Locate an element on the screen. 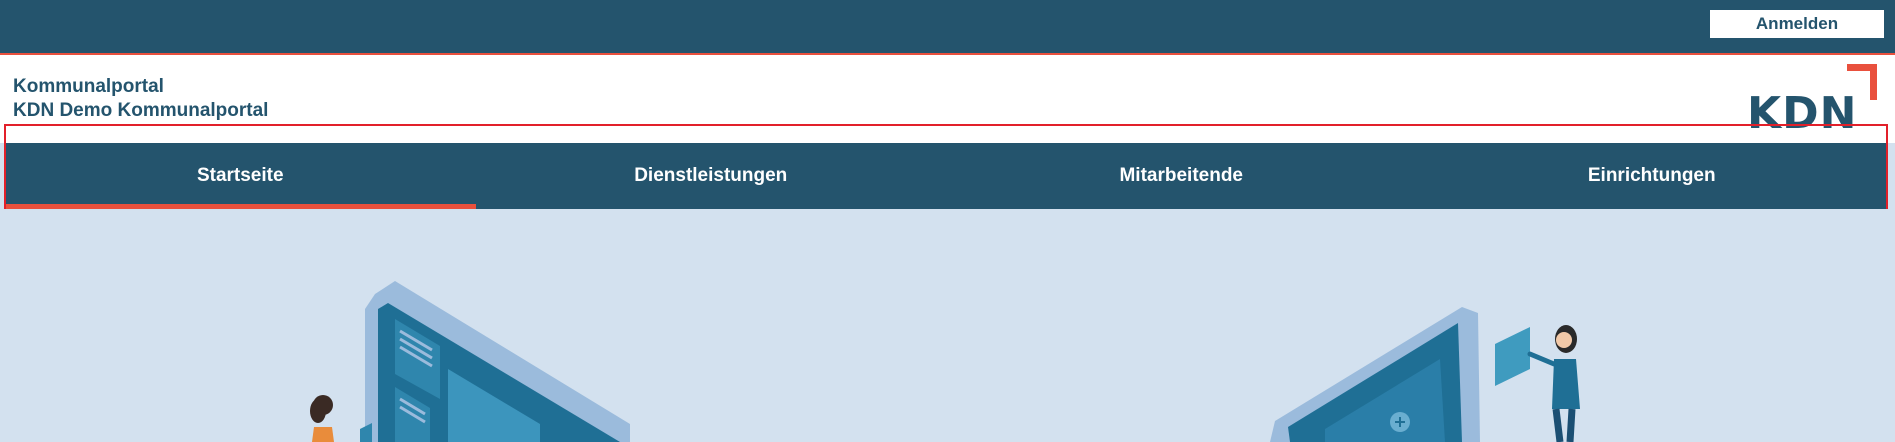 Image resolution: width=1895 pixels, height=442 pixels. monitor-with-person-illustration is located at coordinates (470, 361).